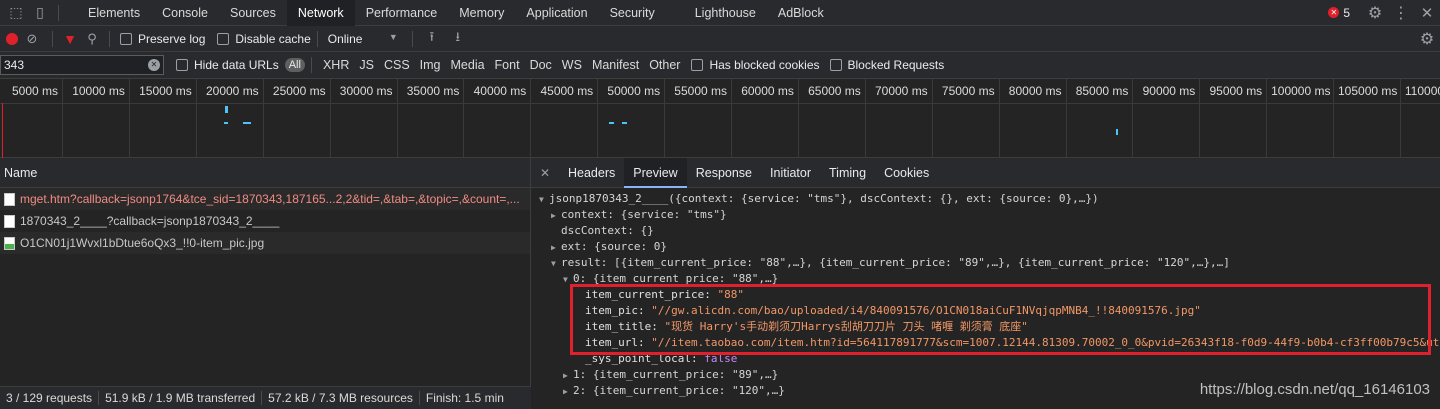 The height and width of the screenshot is (409, 1440). Describe the element at coordinates (985, 247) in the screenshot. I see `tree-node-ext: ▶ ext: {source: 0}` at that location.